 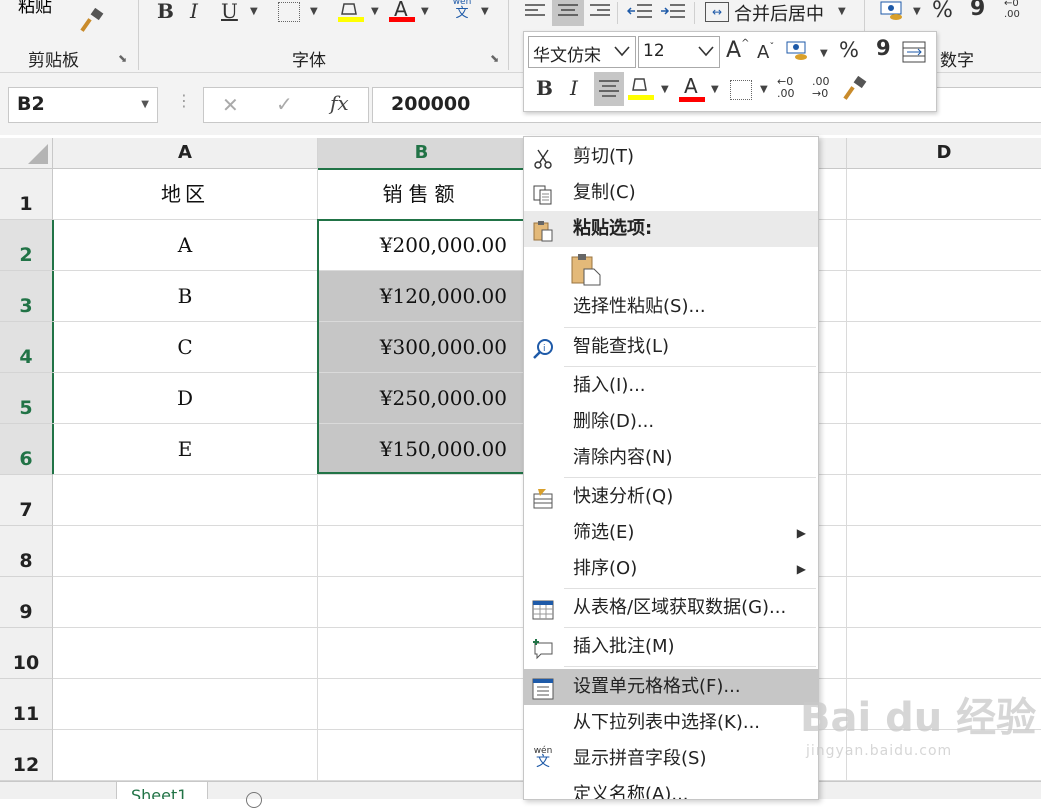 I want to click on menu-item-cut: 剪切(T), so click(x=671, y=157).